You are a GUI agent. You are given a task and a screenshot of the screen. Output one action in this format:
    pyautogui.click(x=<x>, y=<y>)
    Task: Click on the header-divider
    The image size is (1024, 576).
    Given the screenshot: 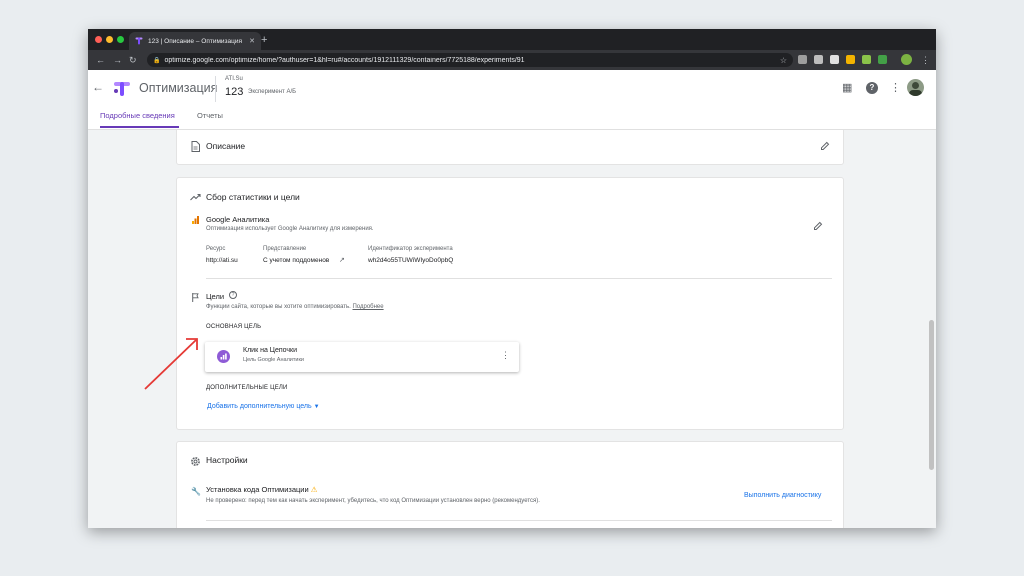 What is the action you would take?
    pyautogui.click(x=215, y=89)
    